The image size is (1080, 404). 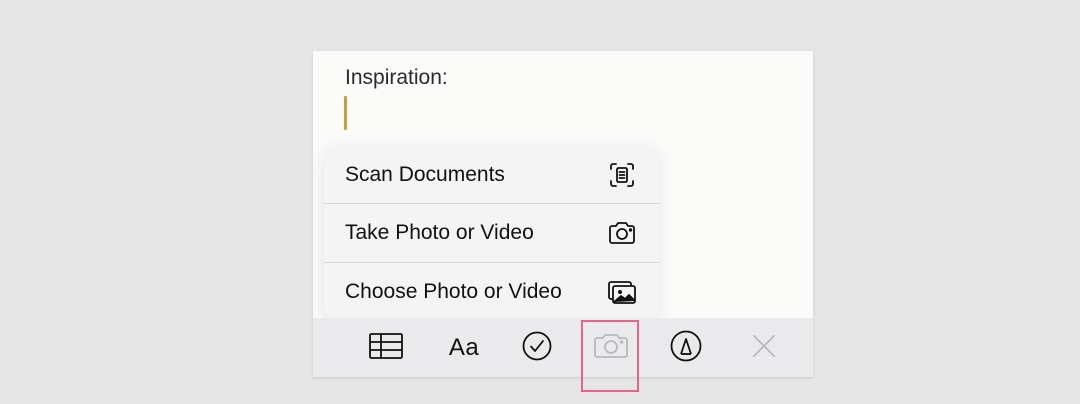 What do you see at coordinates (425, 174) in the screenshot?
I see `menu-item-label: Scan Documents` at bounding box center [425, 174].